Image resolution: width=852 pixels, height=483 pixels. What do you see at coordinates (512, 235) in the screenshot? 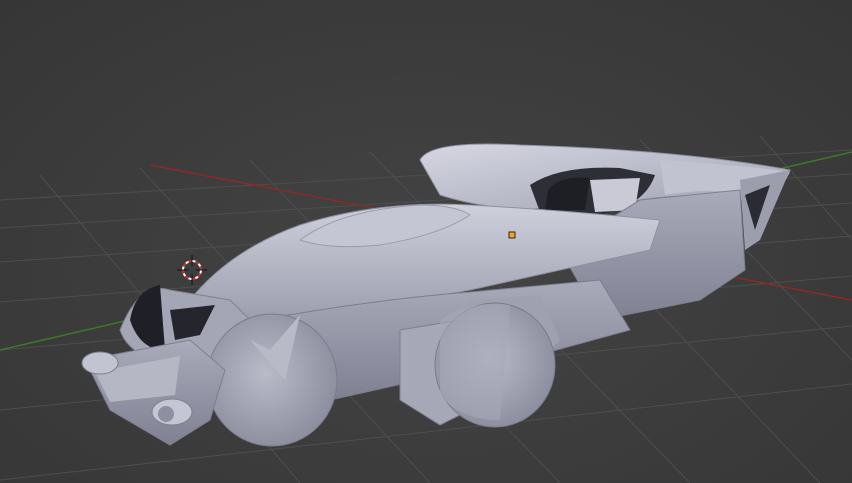
I see `object-origin-icon` at bounding box center [512, 235].